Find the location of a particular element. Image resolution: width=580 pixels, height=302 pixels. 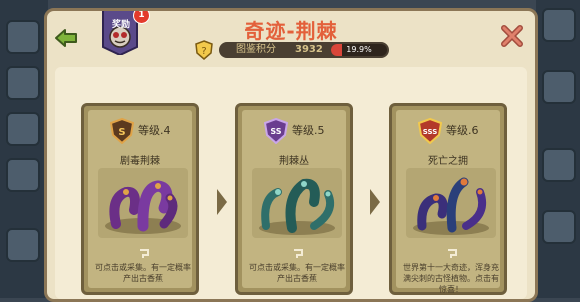

svg-text: S is located at coordinates (121, 132).